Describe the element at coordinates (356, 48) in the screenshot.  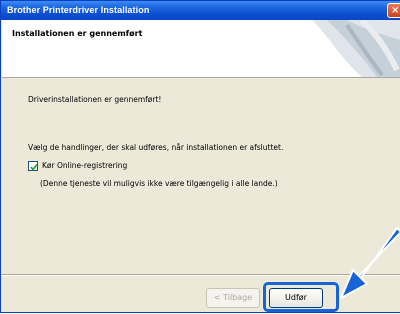
I see `header-graphic-icon` at that location.